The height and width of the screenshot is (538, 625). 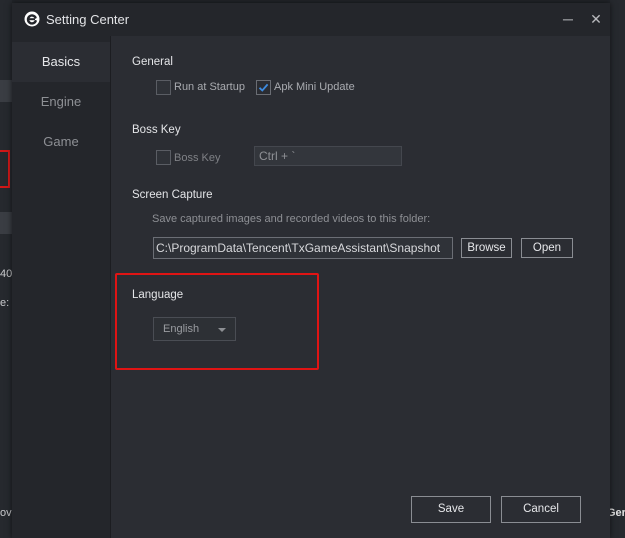 I want to click on boss-key-section-title: Boss Key, so click(x=156, y=130).